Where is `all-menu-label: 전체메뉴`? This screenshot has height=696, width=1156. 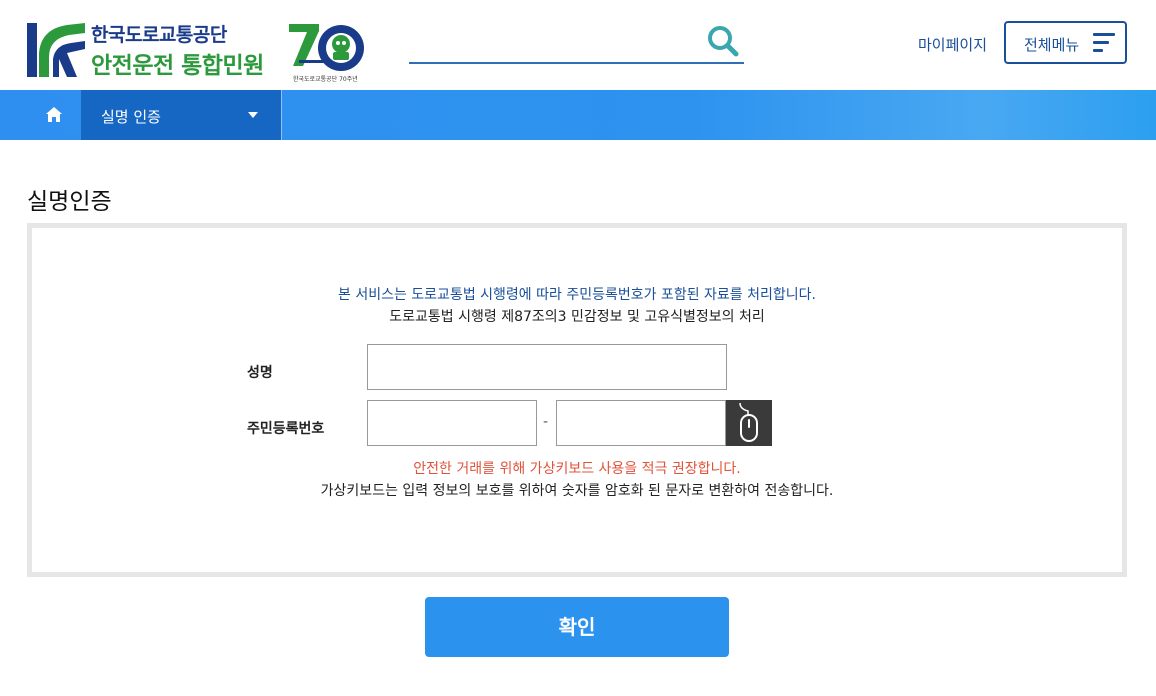 all-menu-label: 전체메뉴 is located at coordinates (1052, 45).